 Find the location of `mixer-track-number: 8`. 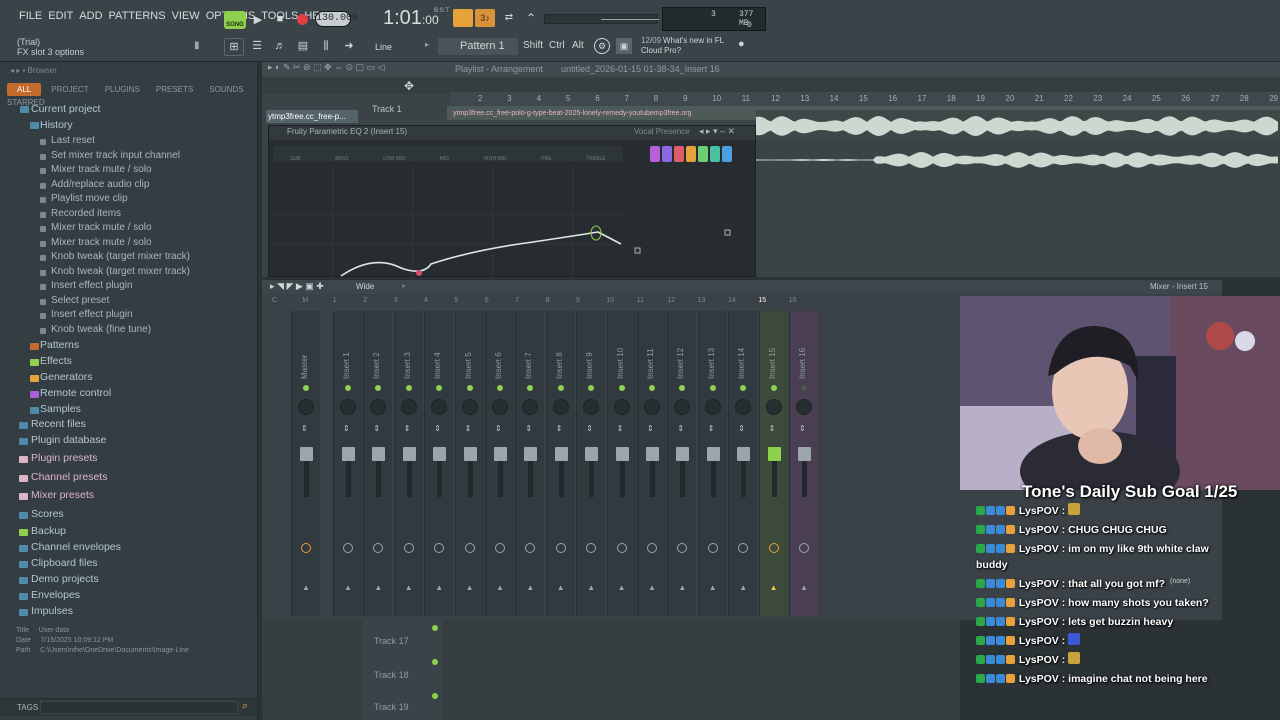

mixer-track-number: 8 is located at coordinates (548, 300).